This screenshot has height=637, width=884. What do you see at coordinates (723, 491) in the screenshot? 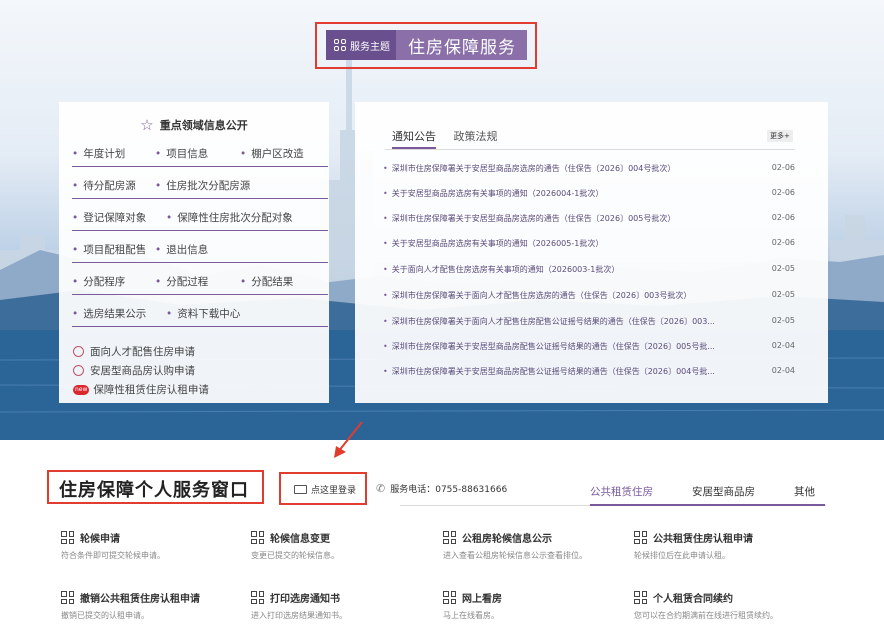
I see `tab-anju-housing: 安居型商品房` at bounding box center [723, 491].